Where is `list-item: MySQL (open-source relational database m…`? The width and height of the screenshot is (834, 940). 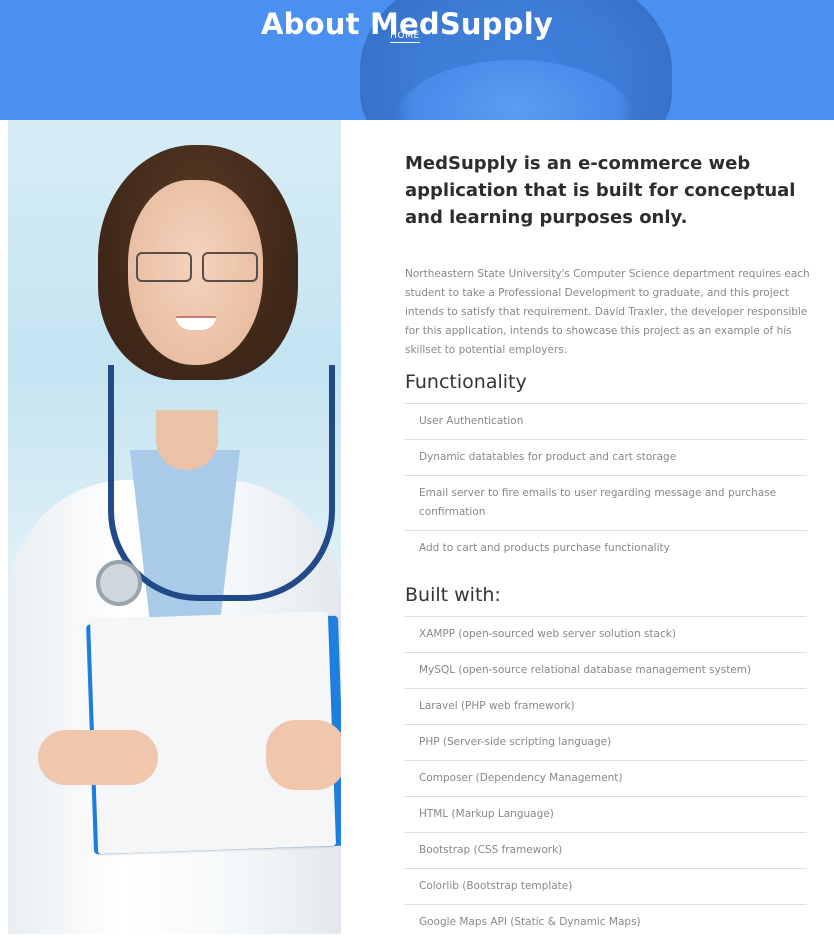 list-item: MySQL (open-source relational database m… is located at coordinates (606, 670).